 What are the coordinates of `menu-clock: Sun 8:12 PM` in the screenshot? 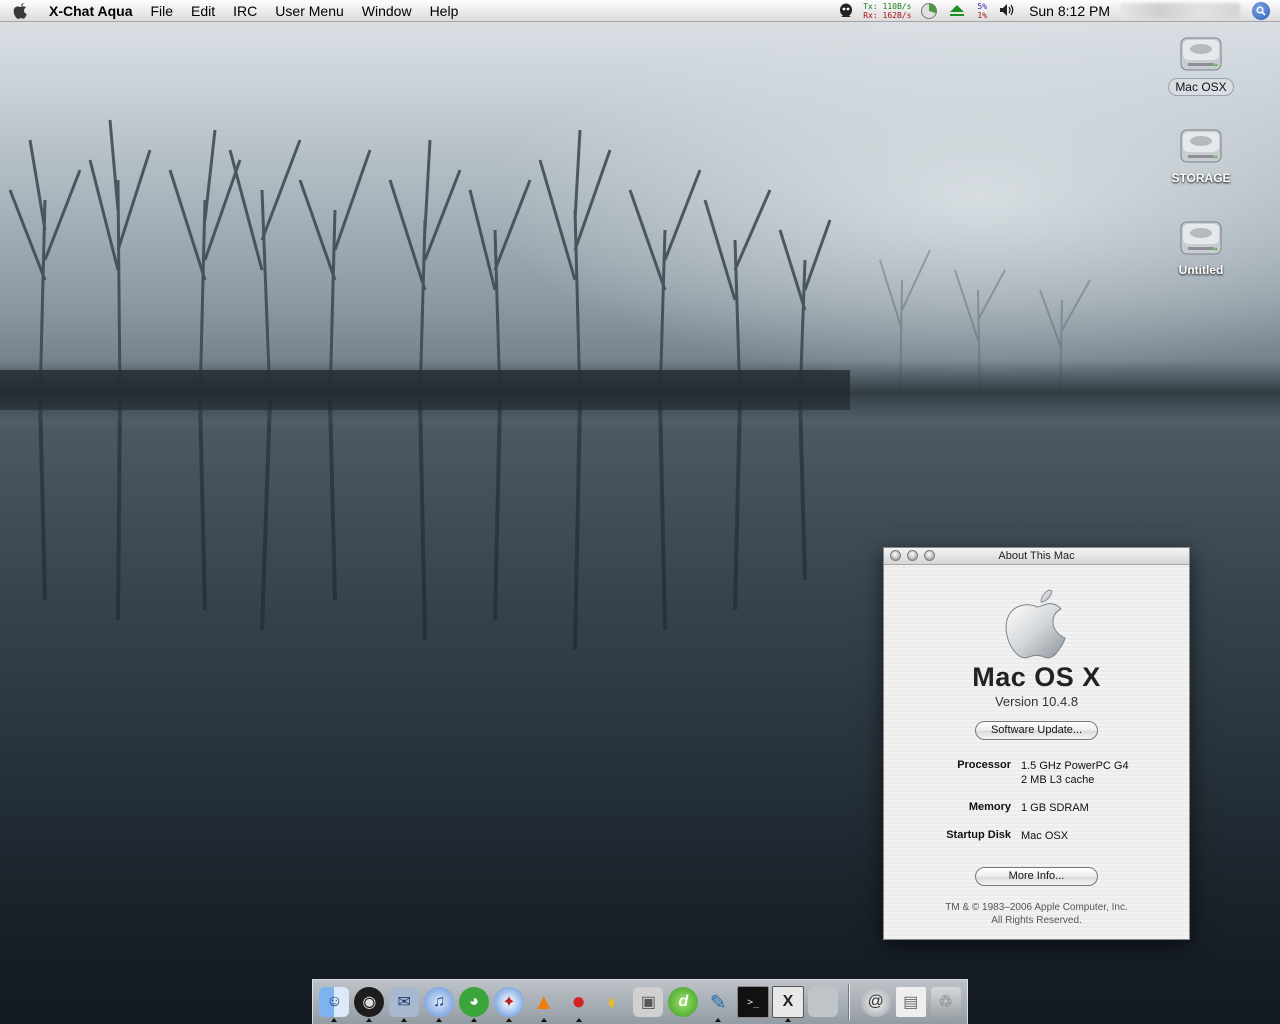 It's located at (1069, 11).